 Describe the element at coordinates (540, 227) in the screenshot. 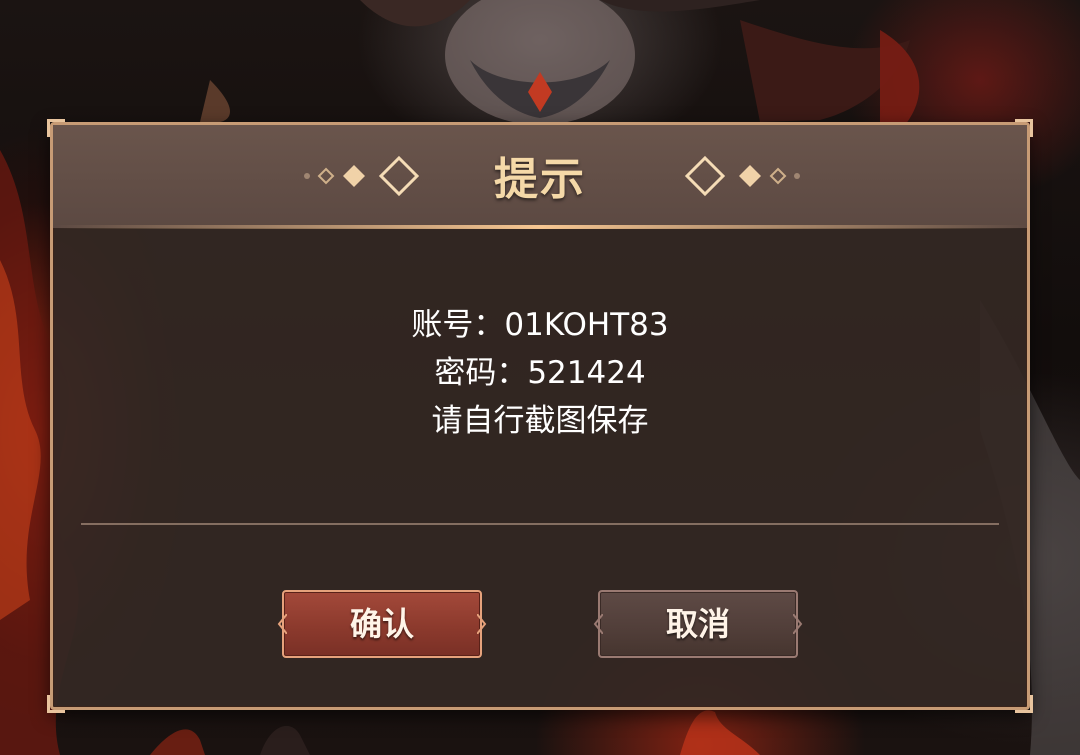

I see `header-glow-divider` at that location.